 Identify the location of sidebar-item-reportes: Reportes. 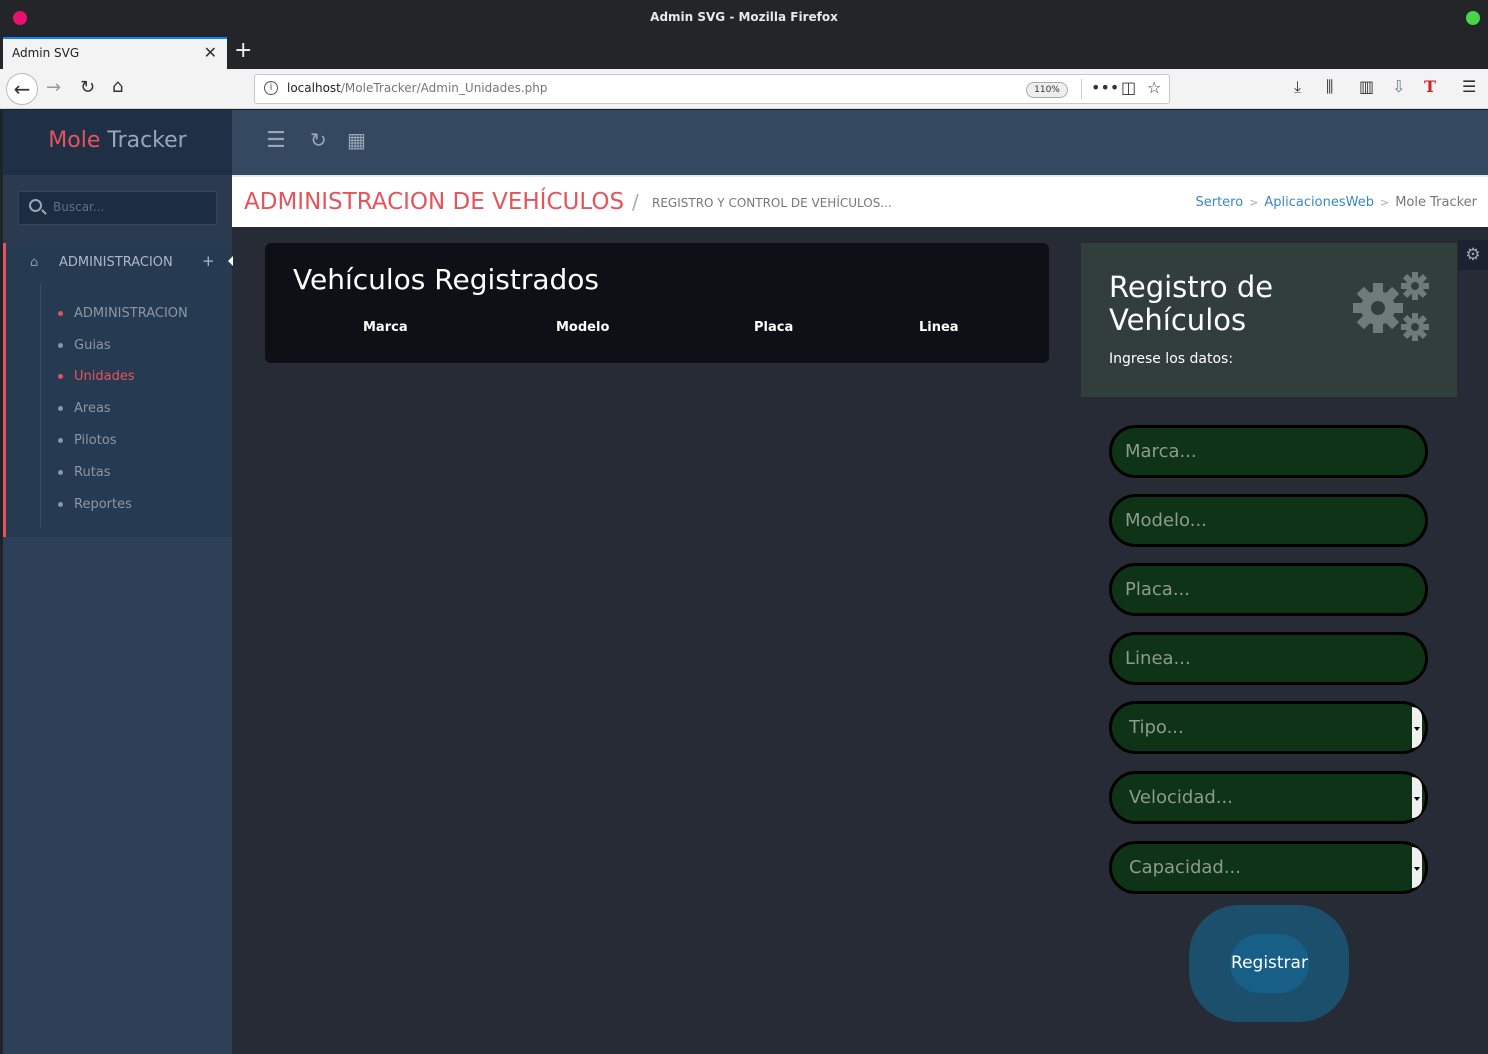
(95, 504).